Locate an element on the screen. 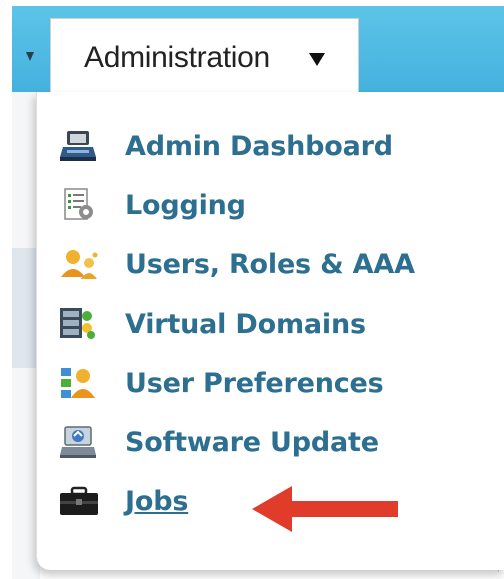 Image resolution: width=504 pixels, height=579 pixels. menu-item-label: Software Update is located at coordinates (252, 442).